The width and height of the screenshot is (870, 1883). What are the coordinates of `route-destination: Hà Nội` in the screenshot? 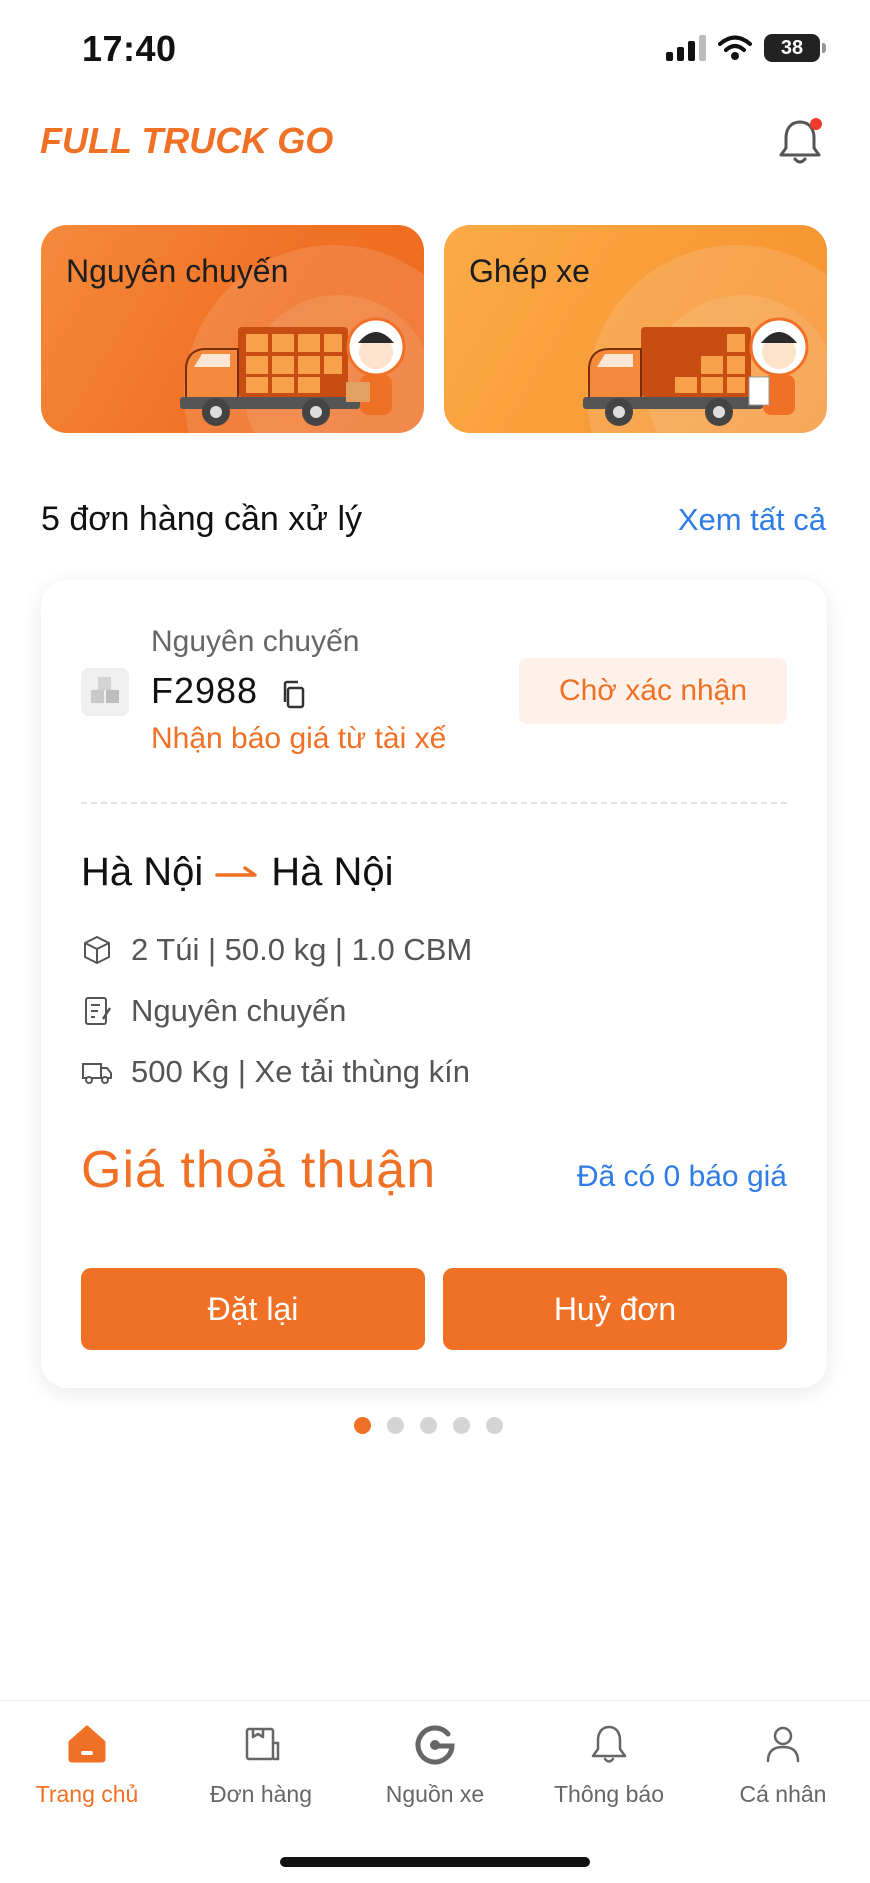 It's located at (332, 872).